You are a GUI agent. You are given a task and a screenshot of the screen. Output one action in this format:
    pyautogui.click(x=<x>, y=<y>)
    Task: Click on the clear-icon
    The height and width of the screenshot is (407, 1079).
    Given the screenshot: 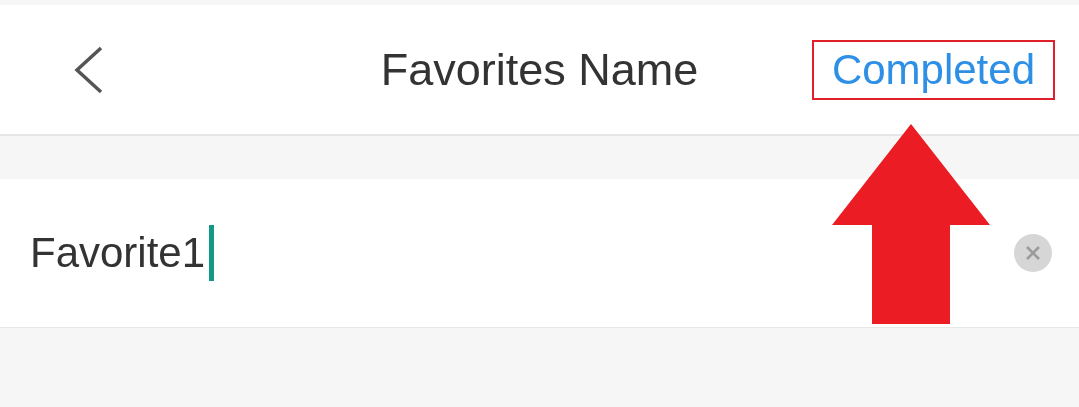 What is the action you would take?
    pyautogui.click(x=1033, y=253)
    